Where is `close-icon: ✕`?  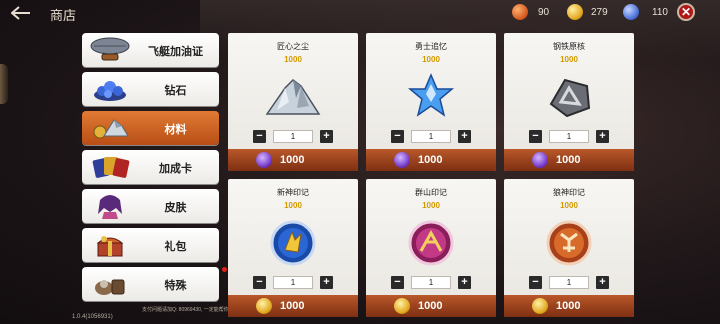 close-icon: ✕ is located at coordinates (686, 12).